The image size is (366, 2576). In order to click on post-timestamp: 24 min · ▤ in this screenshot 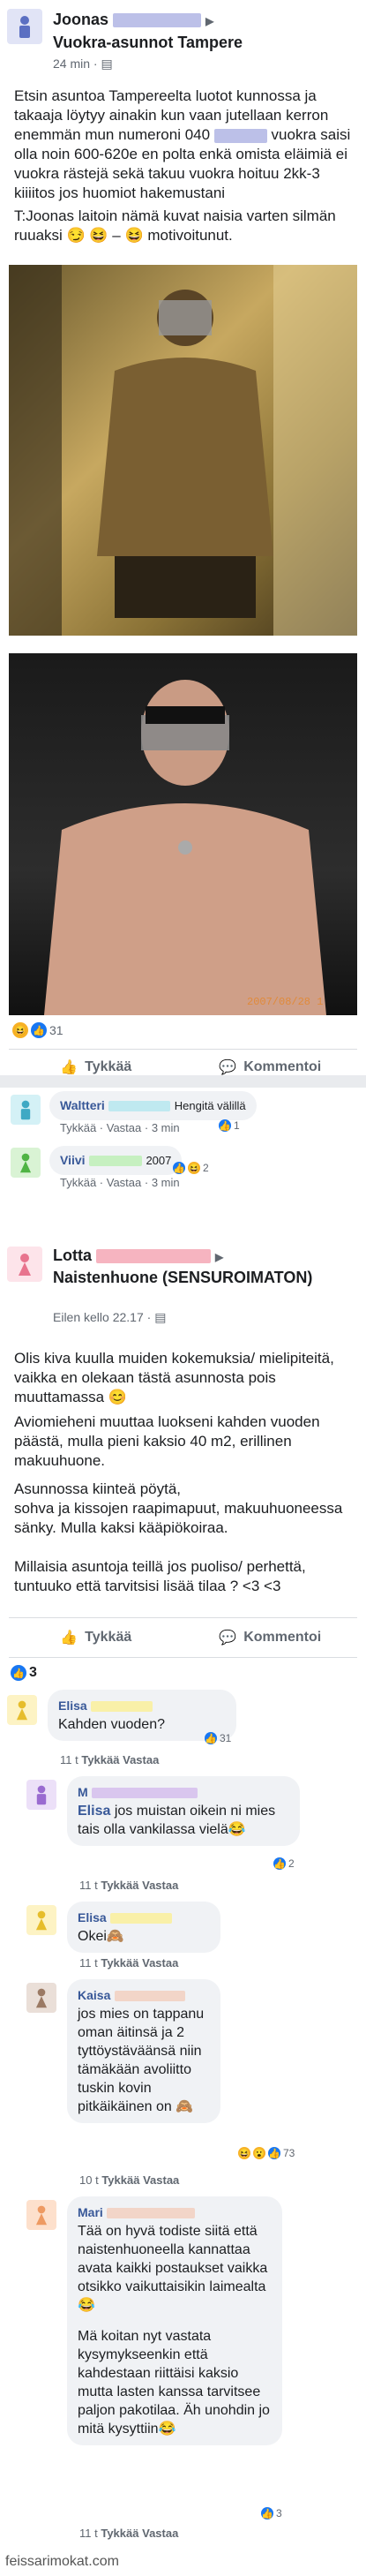, I will do `click(83, 64)`.